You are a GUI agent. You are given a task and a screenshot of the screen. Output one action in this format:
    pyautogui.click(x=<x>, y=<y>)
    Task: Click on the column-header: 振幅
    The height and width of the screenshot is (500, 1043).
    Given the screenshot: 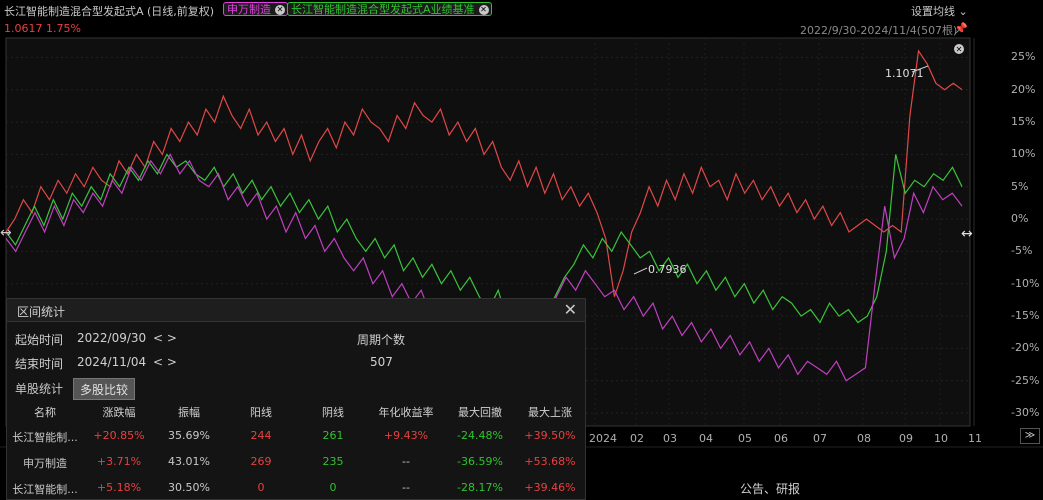 What is the action you would take?
    pyautogui.click(x=189, y=412)
    